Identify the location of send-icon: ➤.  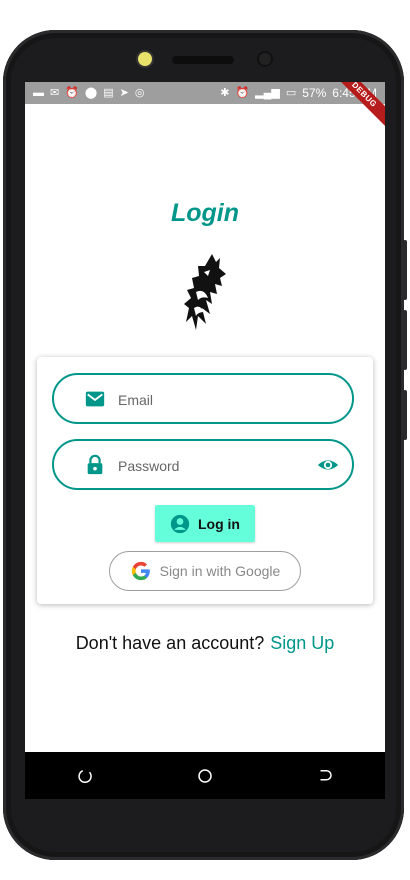
(124, 93).